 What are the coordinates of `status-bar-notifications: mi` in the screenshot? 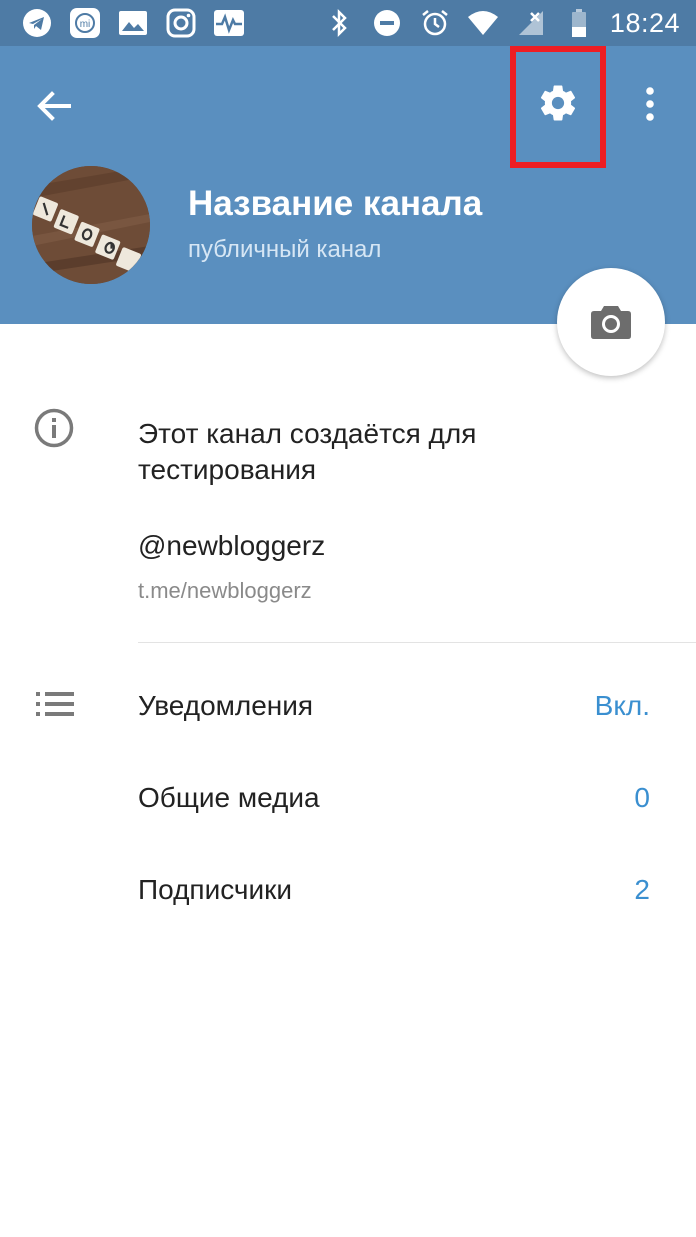 It's located at (133, 23).